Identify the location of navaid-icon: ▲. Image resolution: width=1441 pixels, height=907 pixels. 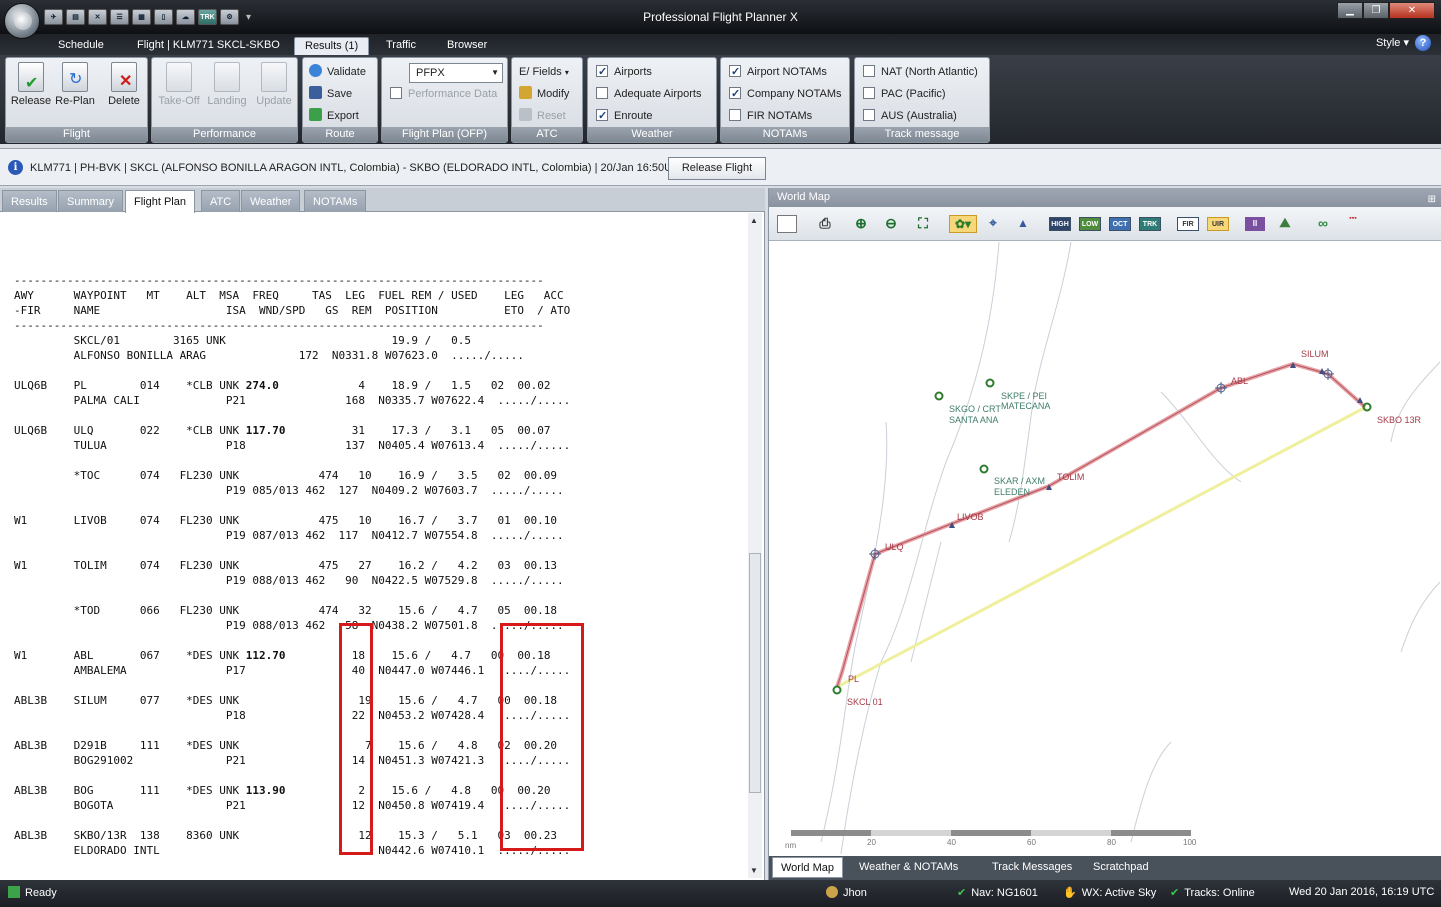
(1023, 224).